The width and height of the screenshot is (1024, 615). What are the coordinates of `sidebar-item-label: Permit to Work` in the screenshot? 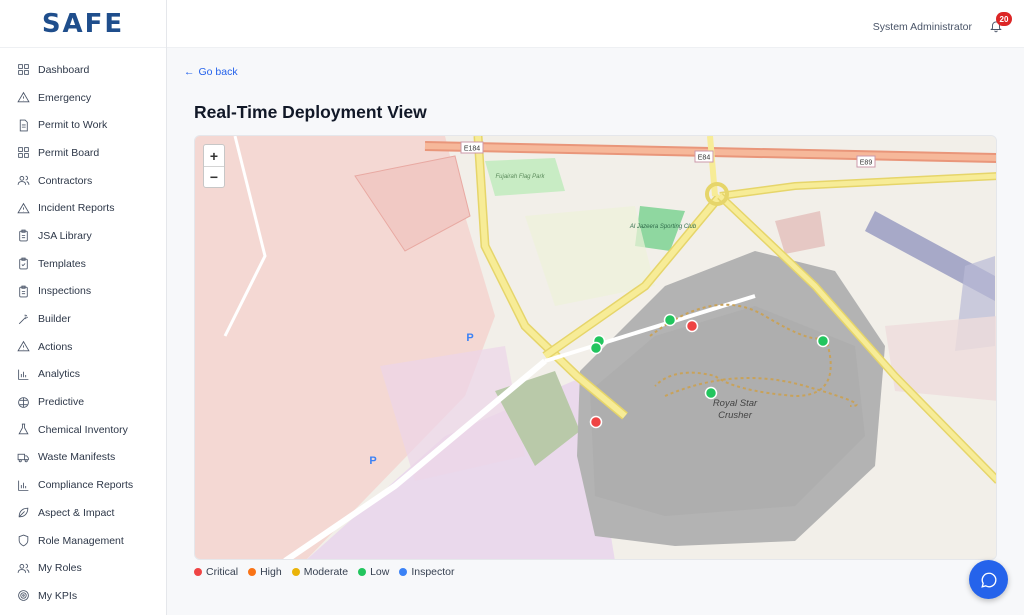 It's located at (73, 125).